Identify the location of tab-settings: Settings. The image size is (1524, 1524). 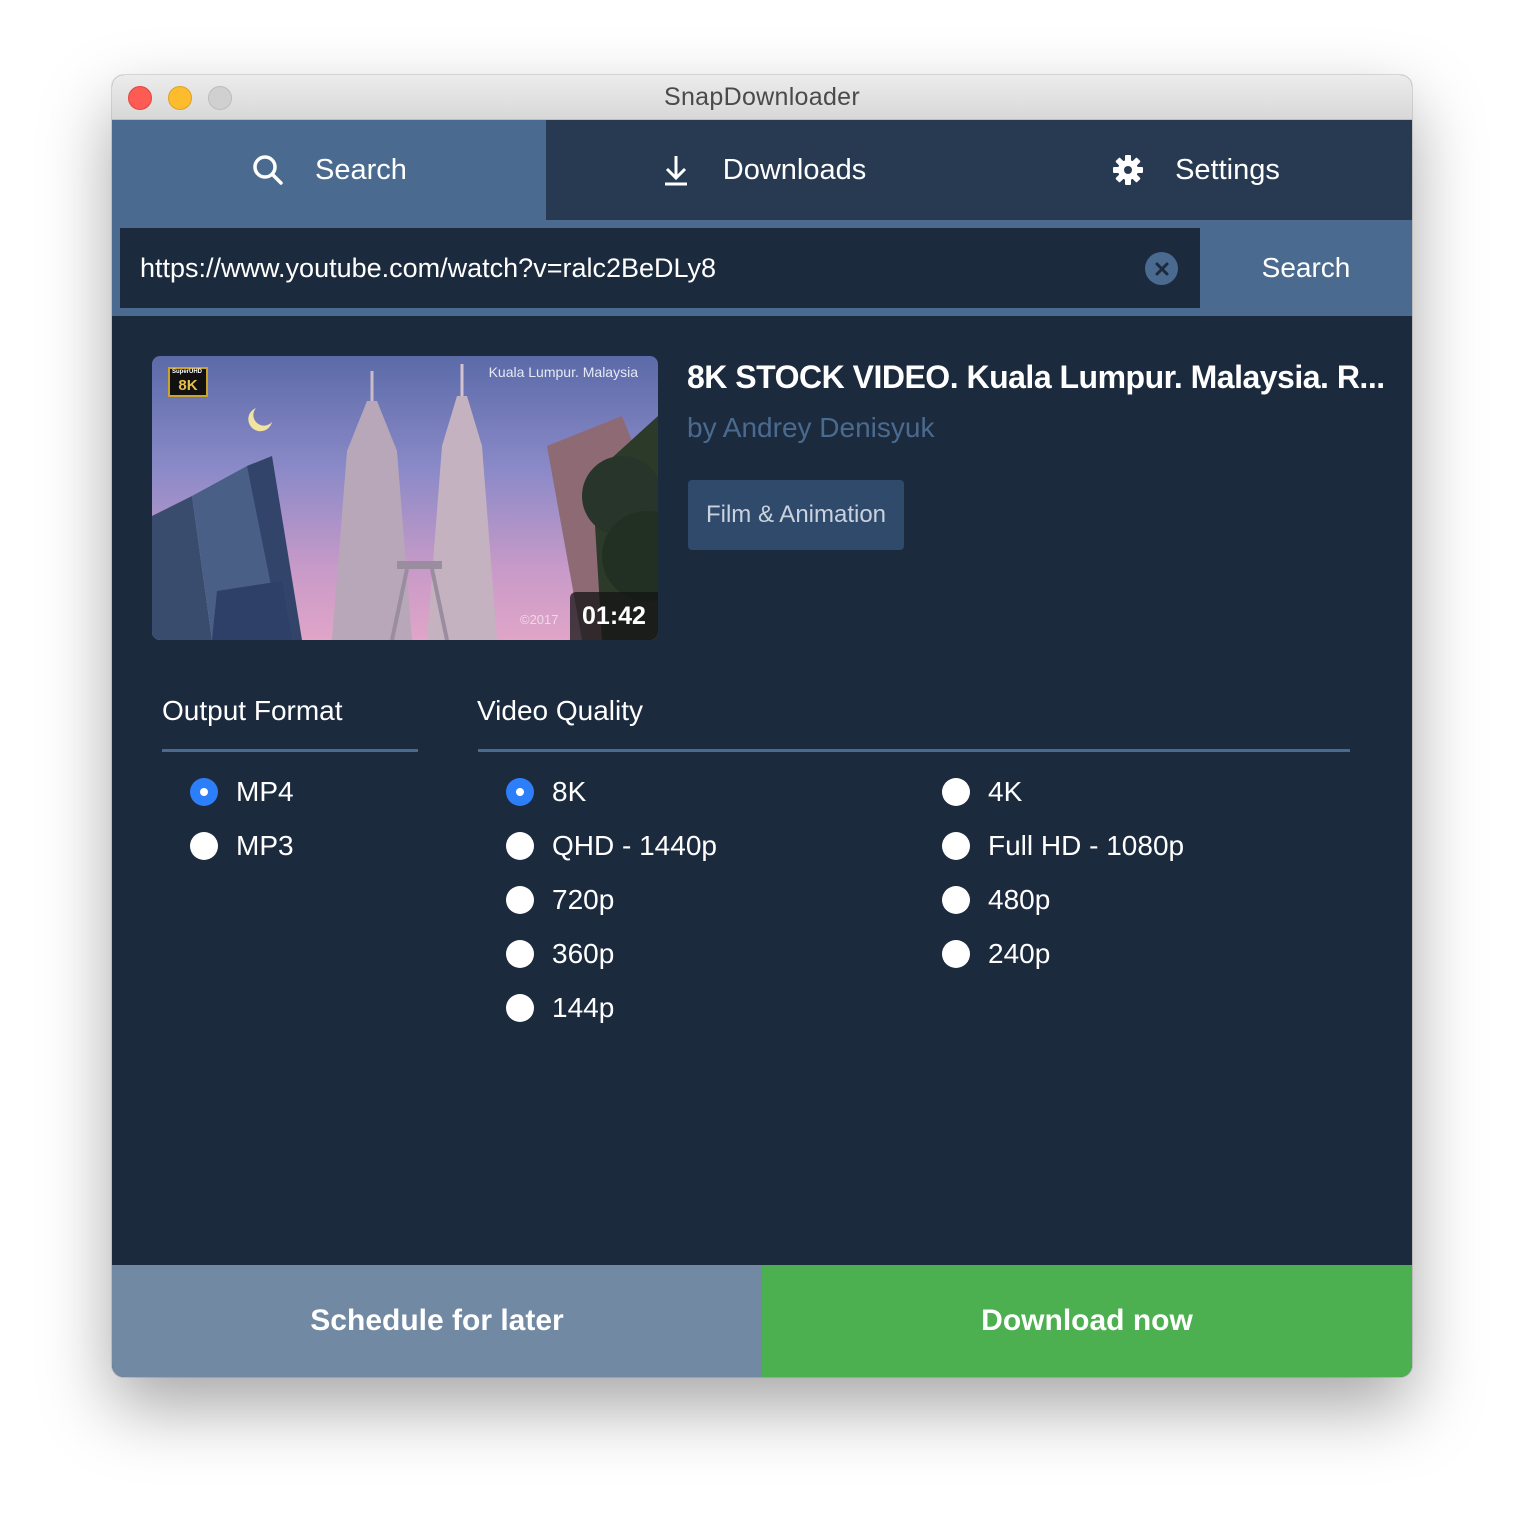
(1195, 170).